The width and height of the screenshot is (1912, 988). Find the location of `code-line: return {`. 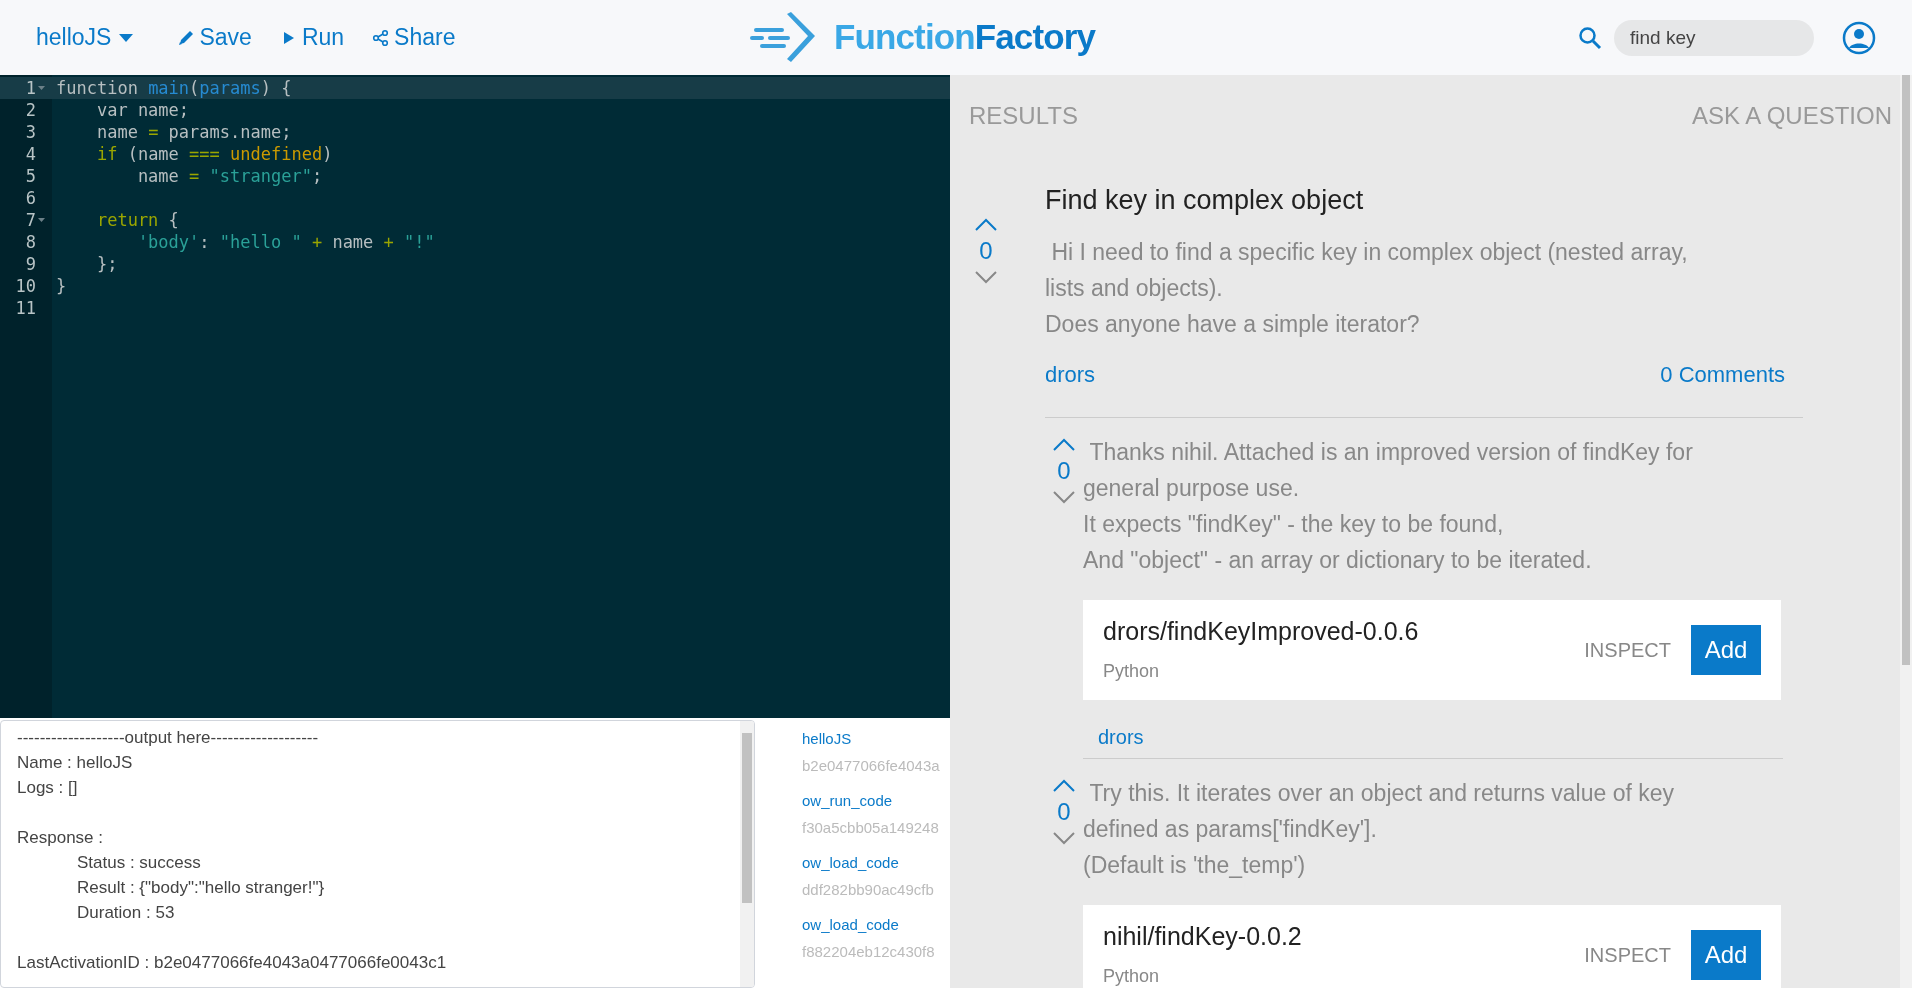

code-line: return { is located at coordinates (137, 220).